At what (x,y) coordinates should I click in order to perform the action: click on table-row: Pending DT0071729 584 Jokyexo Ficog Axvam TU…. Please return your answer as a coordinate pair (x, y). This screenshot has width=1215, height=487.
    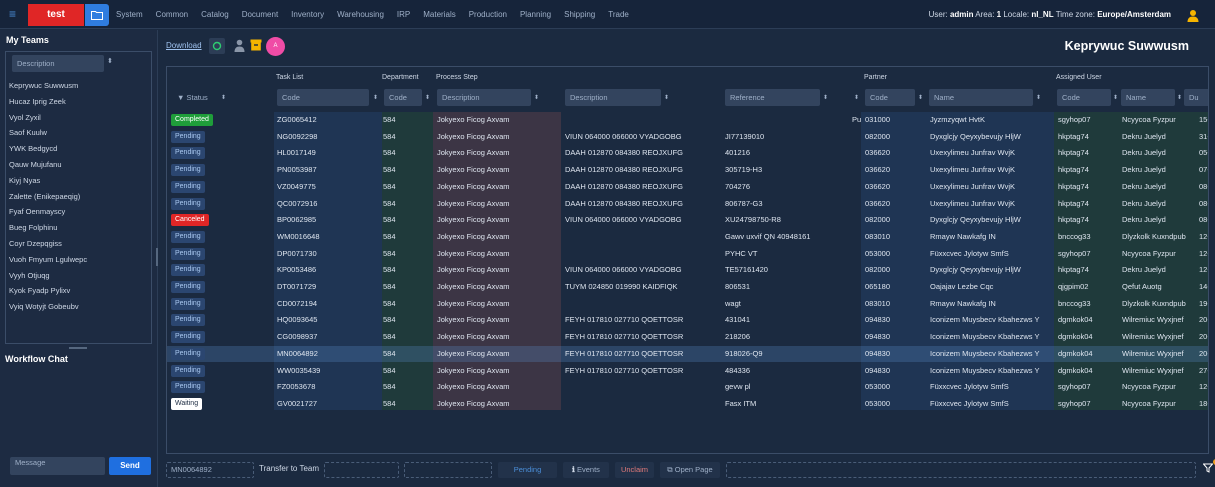
    Looking at the image, I should click on (687, 287).